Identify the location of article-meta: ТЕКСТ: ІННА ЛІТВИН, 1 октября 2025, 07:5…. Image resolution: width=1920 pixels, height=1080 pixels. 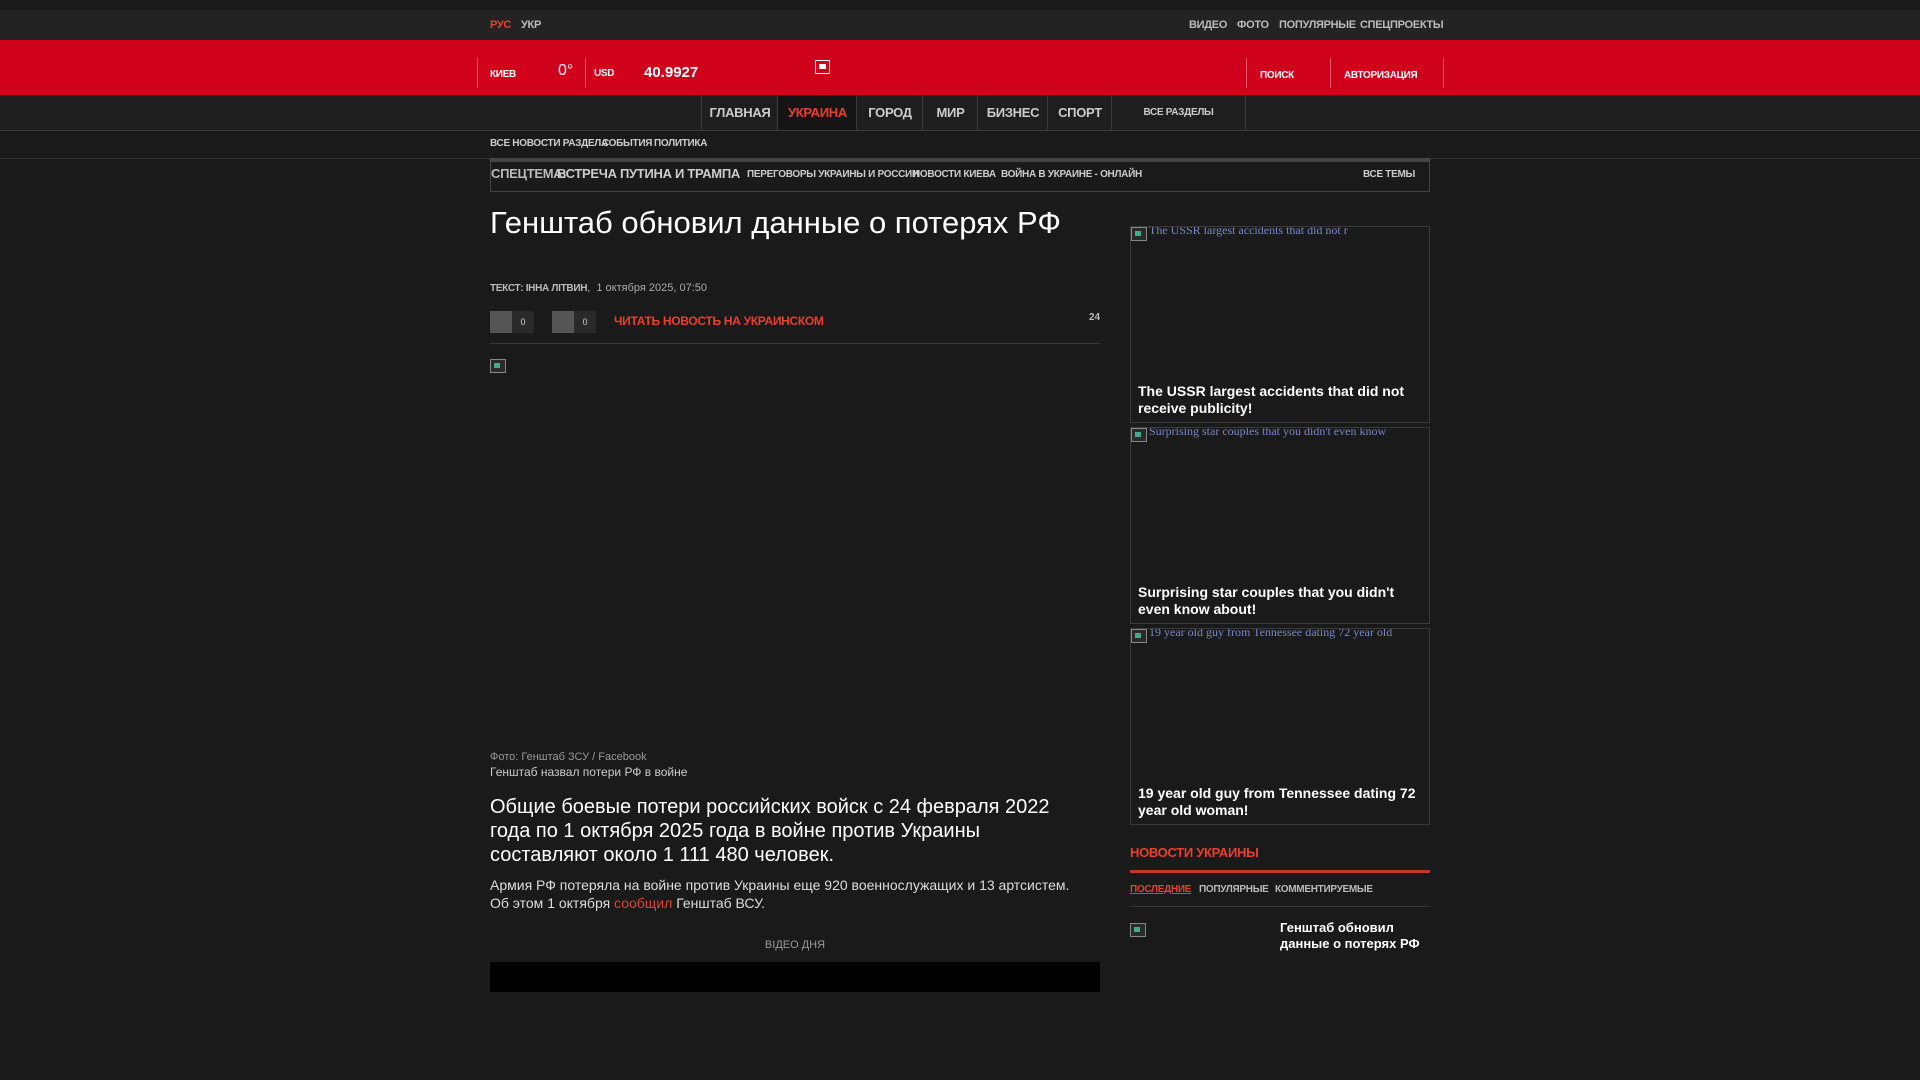
(598, 288).